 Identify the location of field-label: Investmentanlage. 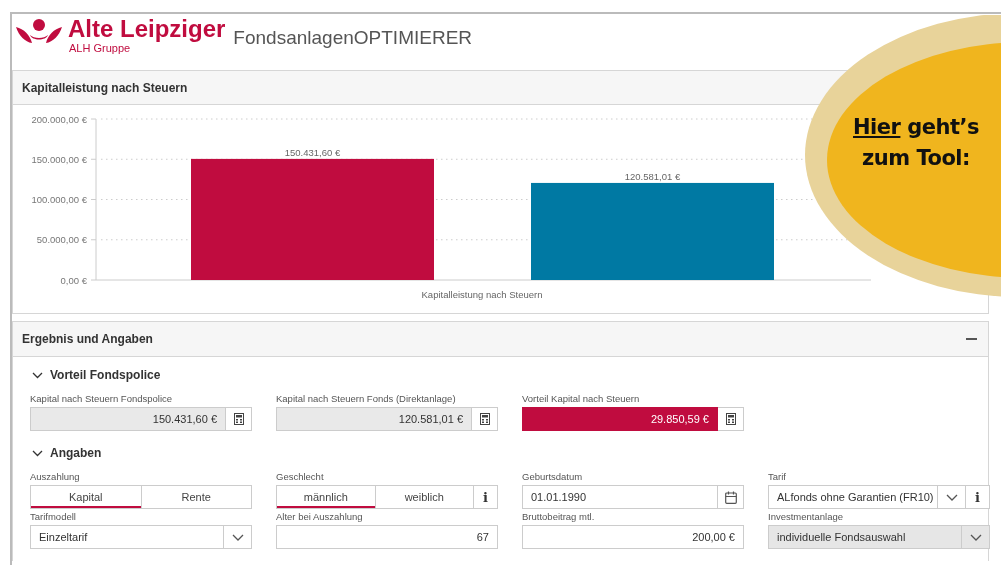
(805, 517).